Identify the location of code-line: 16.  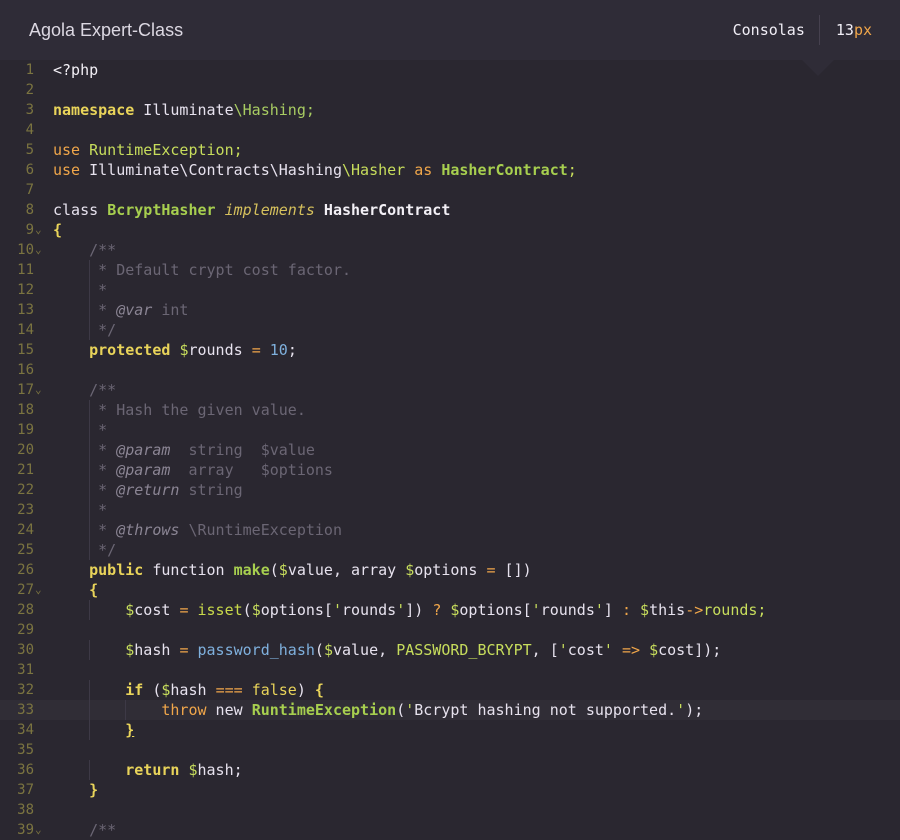
(450, 370).